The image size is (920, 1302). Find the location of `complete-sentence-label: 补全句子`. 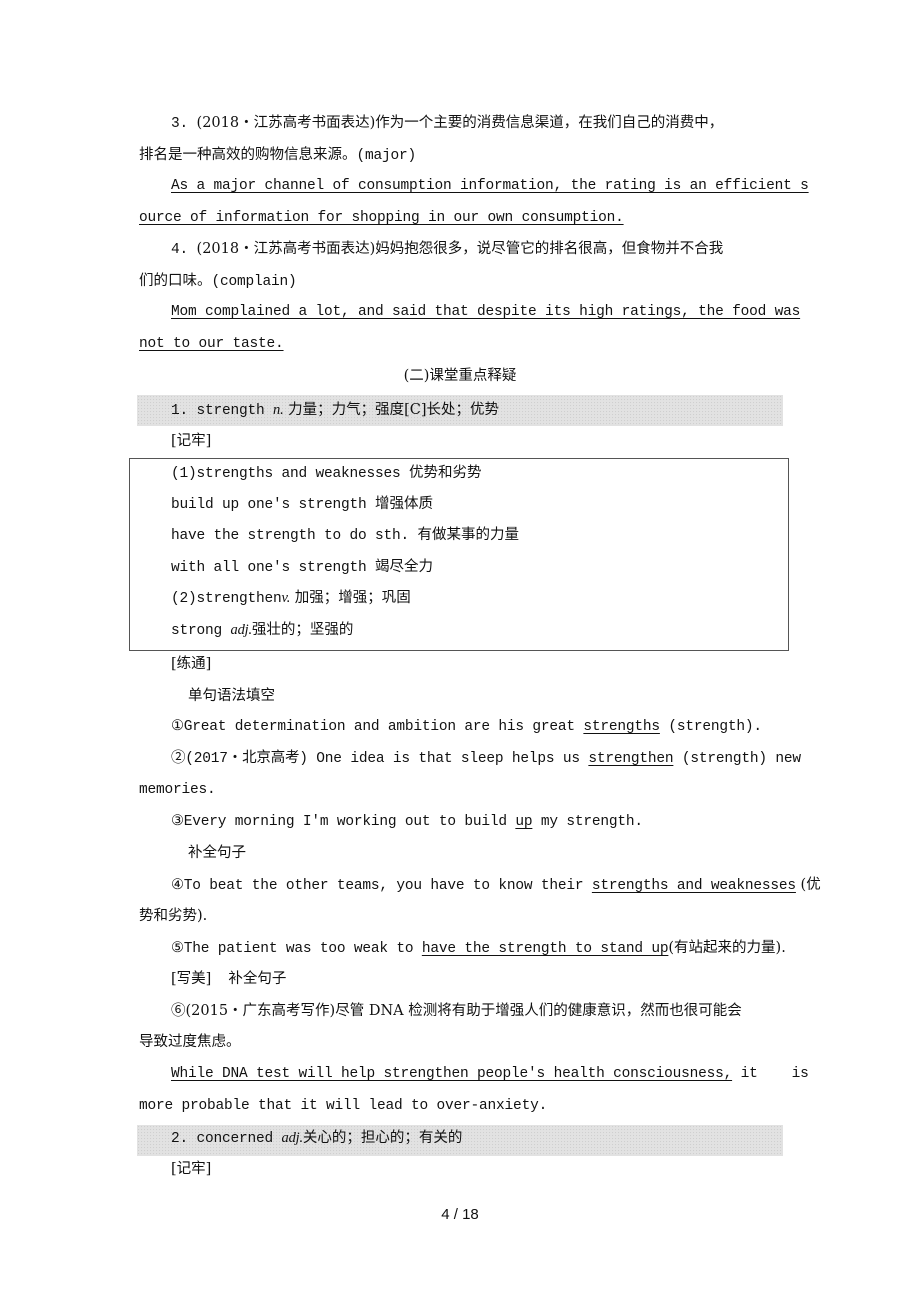

complete-sentence-label: 补全句子 is located at coordinates (513, 853).